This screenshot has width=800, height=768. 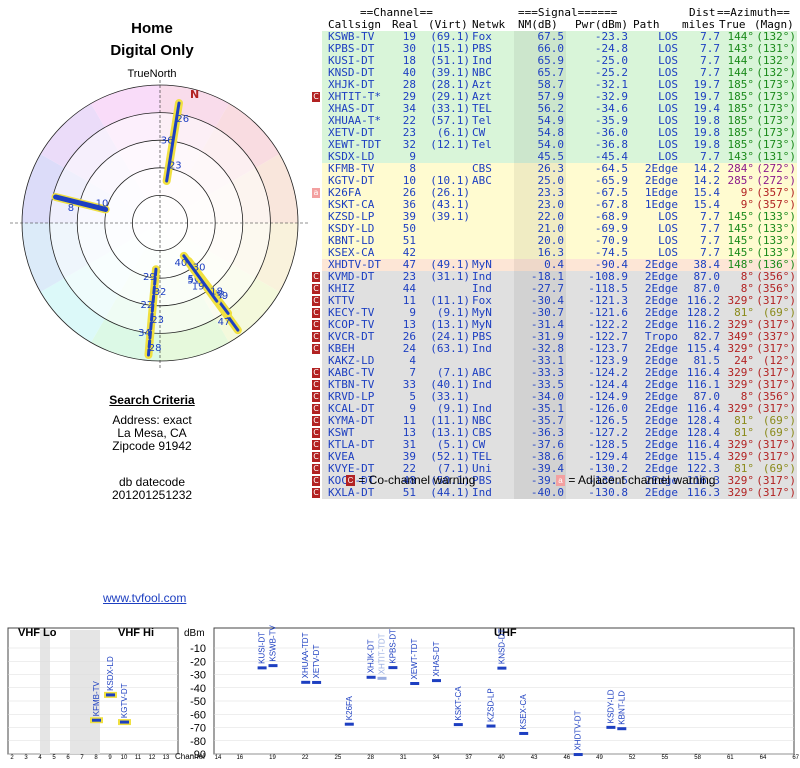 I want to click on x-tick-label: 46, so click(x=566, y=758).